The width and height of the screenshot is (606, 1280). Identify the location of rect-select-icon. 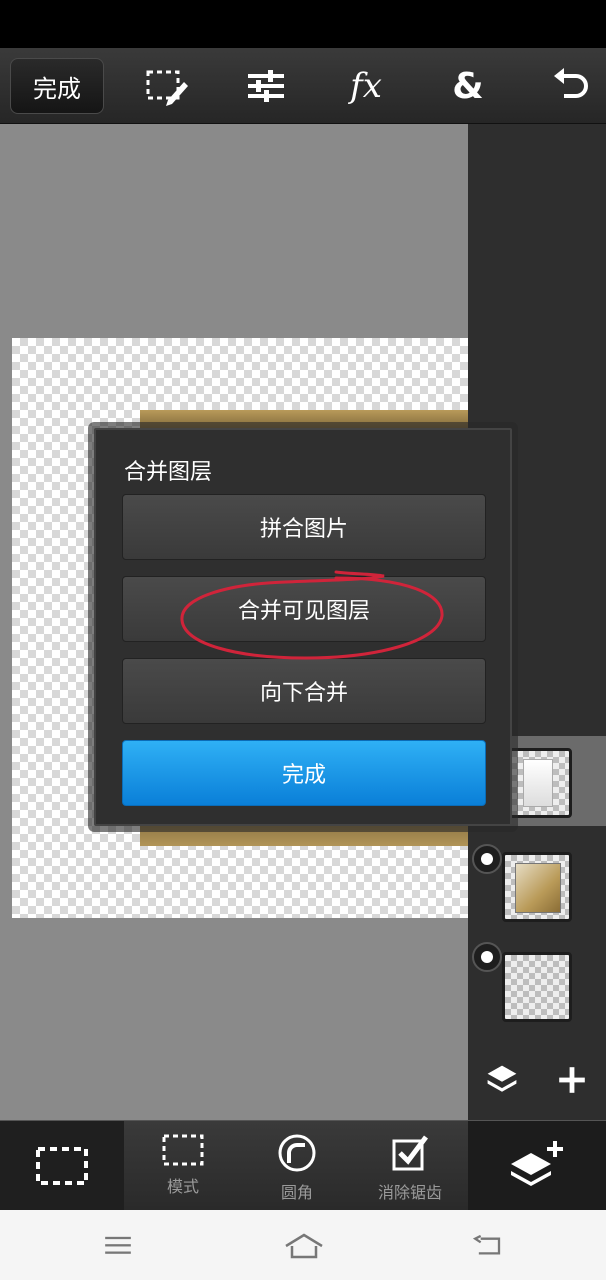
(62, 1166).